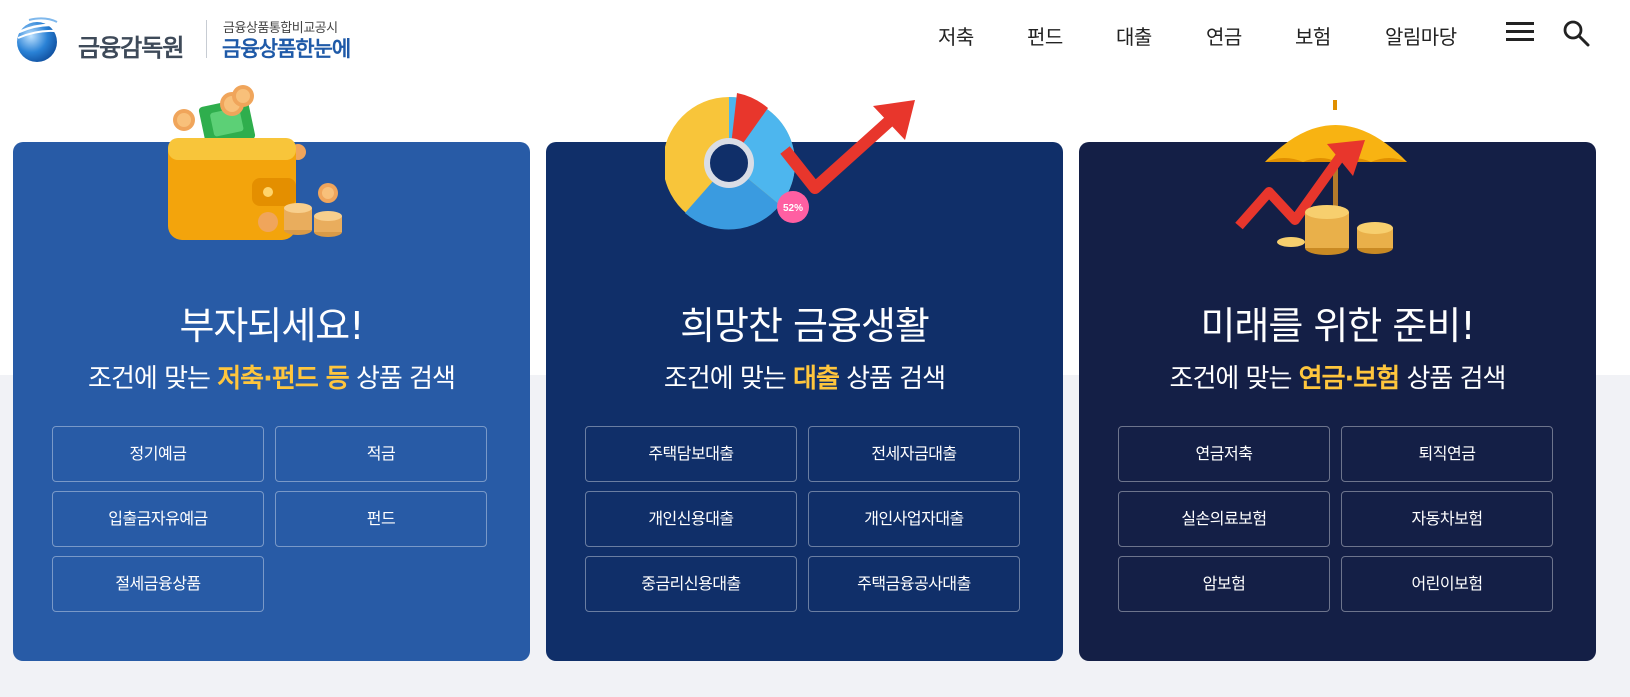 The image size is (1630, 697). I want to click on btn-personal-credit-loan: 개인신용대출, so click(691, 519).